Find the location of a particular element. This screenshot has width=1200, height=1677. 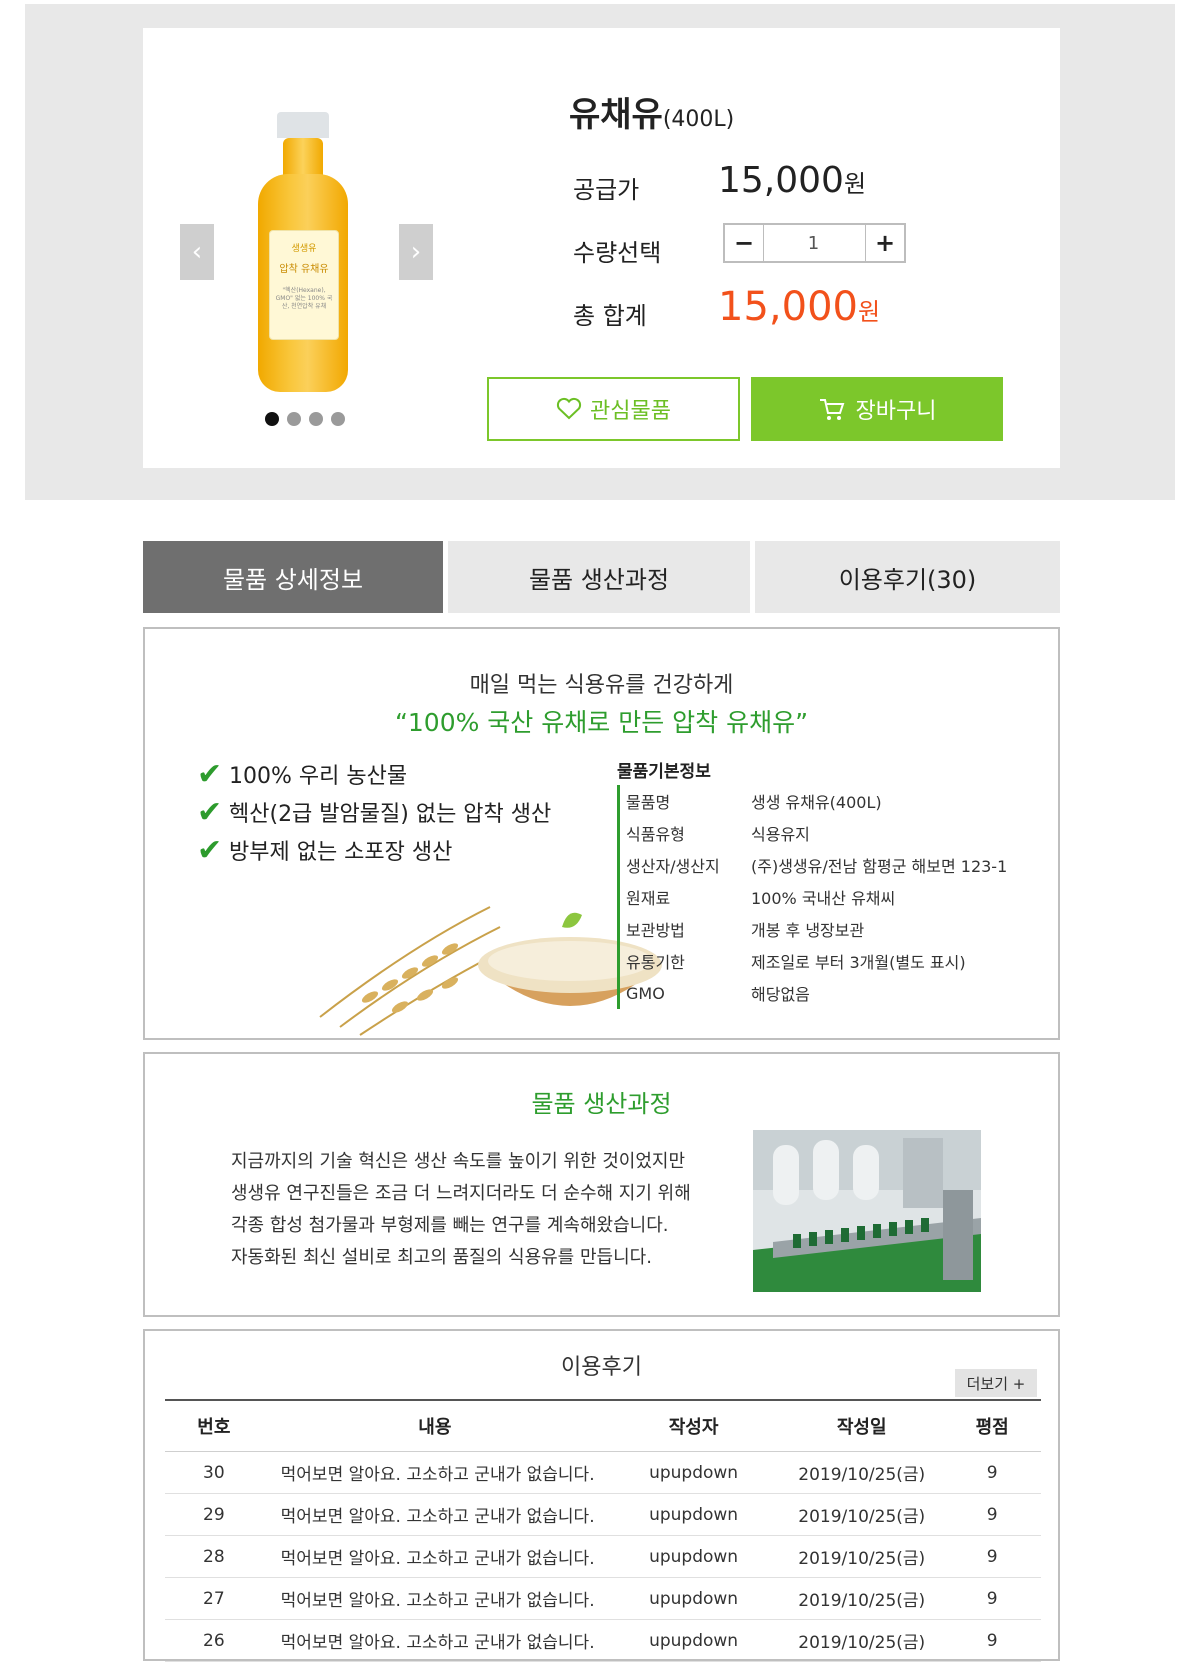

info-row: 생산자/생산지 (주)생생유/전남 함평군 해보면 123-1 is located at coordinates (816, 865).